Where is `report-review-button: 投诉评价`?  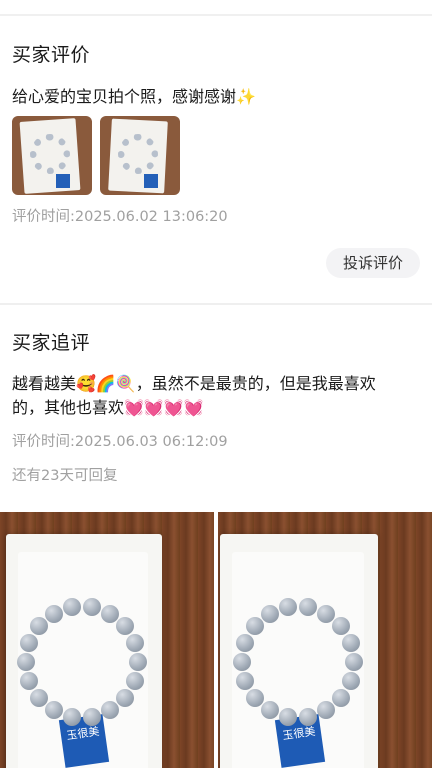
report-review-button: 投诉评价 is located at coordinates (373, 263).